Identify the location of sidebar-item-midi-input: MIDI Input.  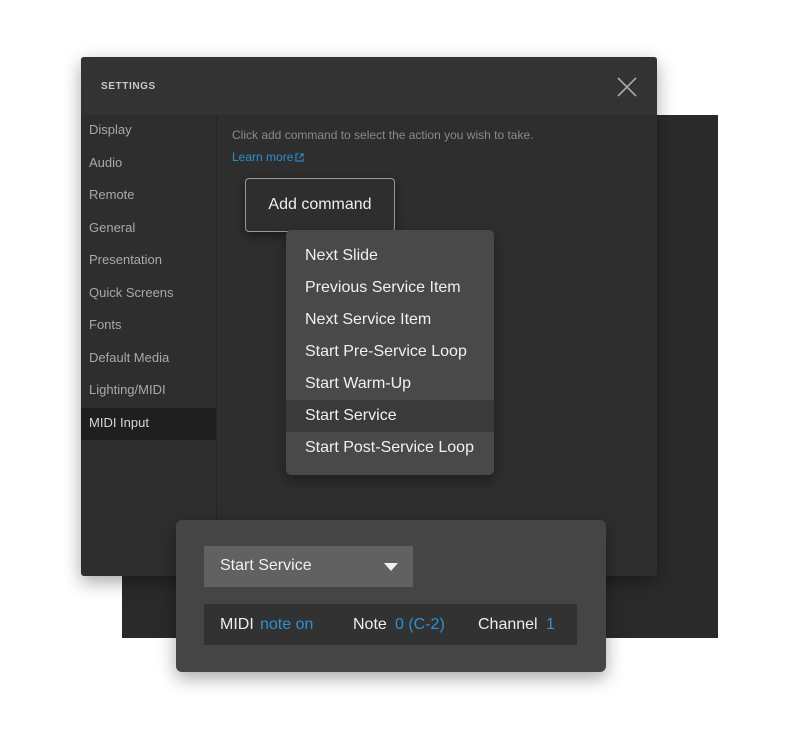
(148, 423).